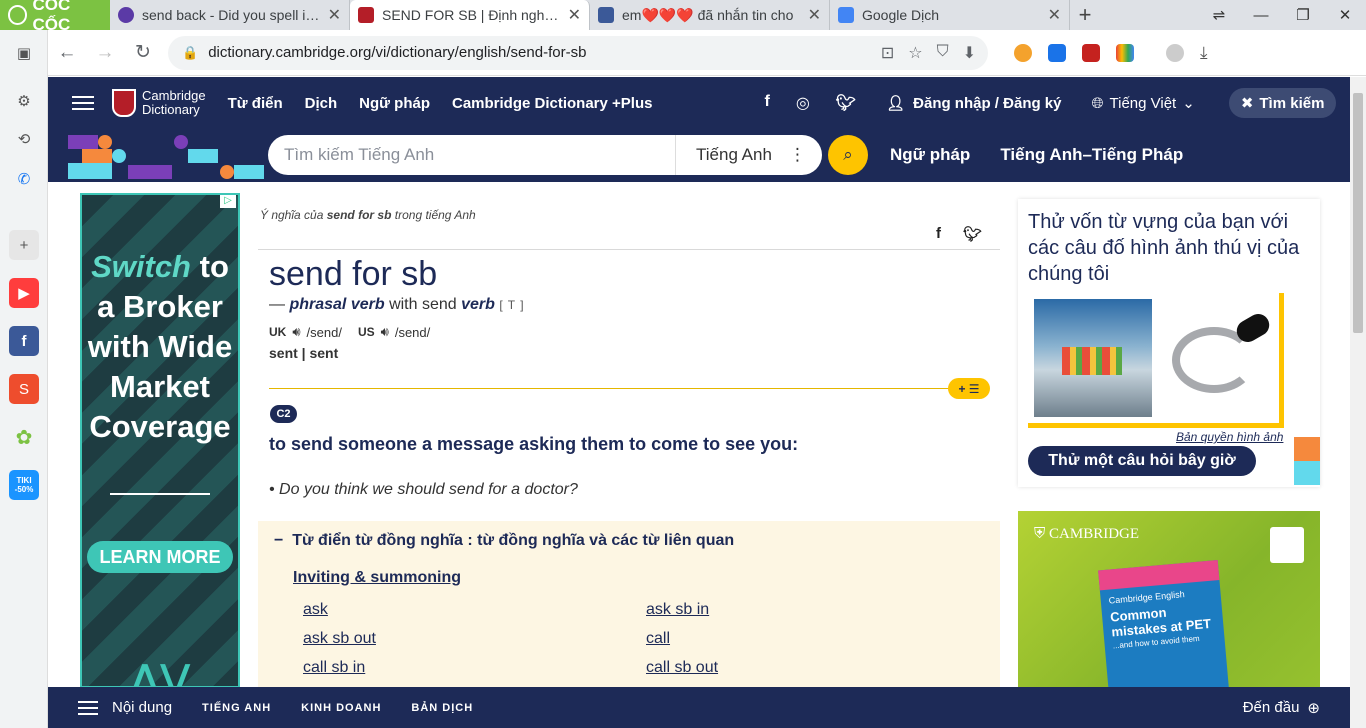 Image resolution: width=1366 pixels, height=728 pixels. Describe the element at coordinates (143, 52) in the screenshot. I see `reload-button: ↻` at that location.